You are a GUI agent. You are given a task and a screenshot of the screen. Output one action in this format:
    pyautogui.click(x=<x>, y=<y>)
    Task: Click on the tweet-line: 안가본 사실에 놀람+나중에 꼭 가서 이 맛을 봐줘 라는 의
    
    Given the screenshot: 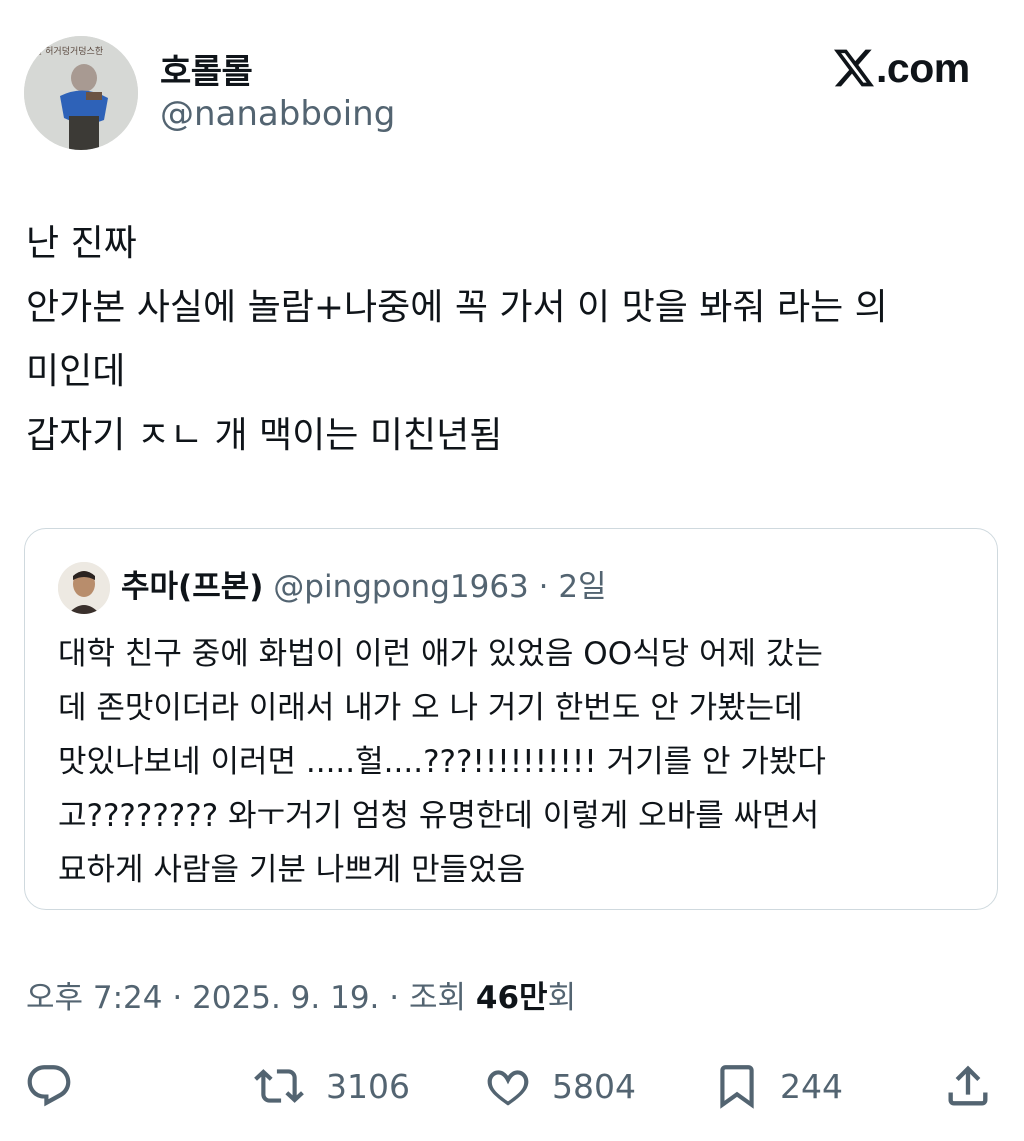 What is the action you would take?
    pyautogui.click(x=457, y=307)
    